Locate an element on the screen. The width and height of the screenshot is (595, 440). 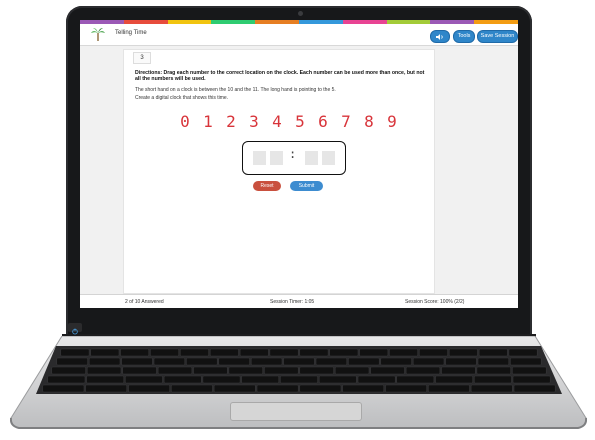
speaker-icon is located at coordinates (439, 36).